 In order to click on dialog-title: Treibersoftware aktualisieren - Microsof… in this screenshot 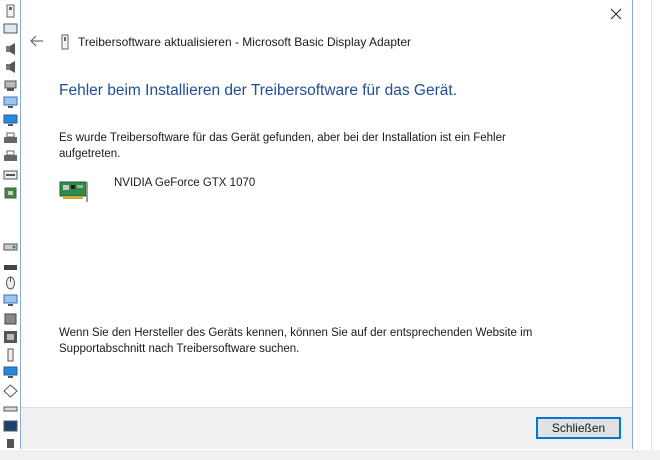, I will do `click(245, 42)`.